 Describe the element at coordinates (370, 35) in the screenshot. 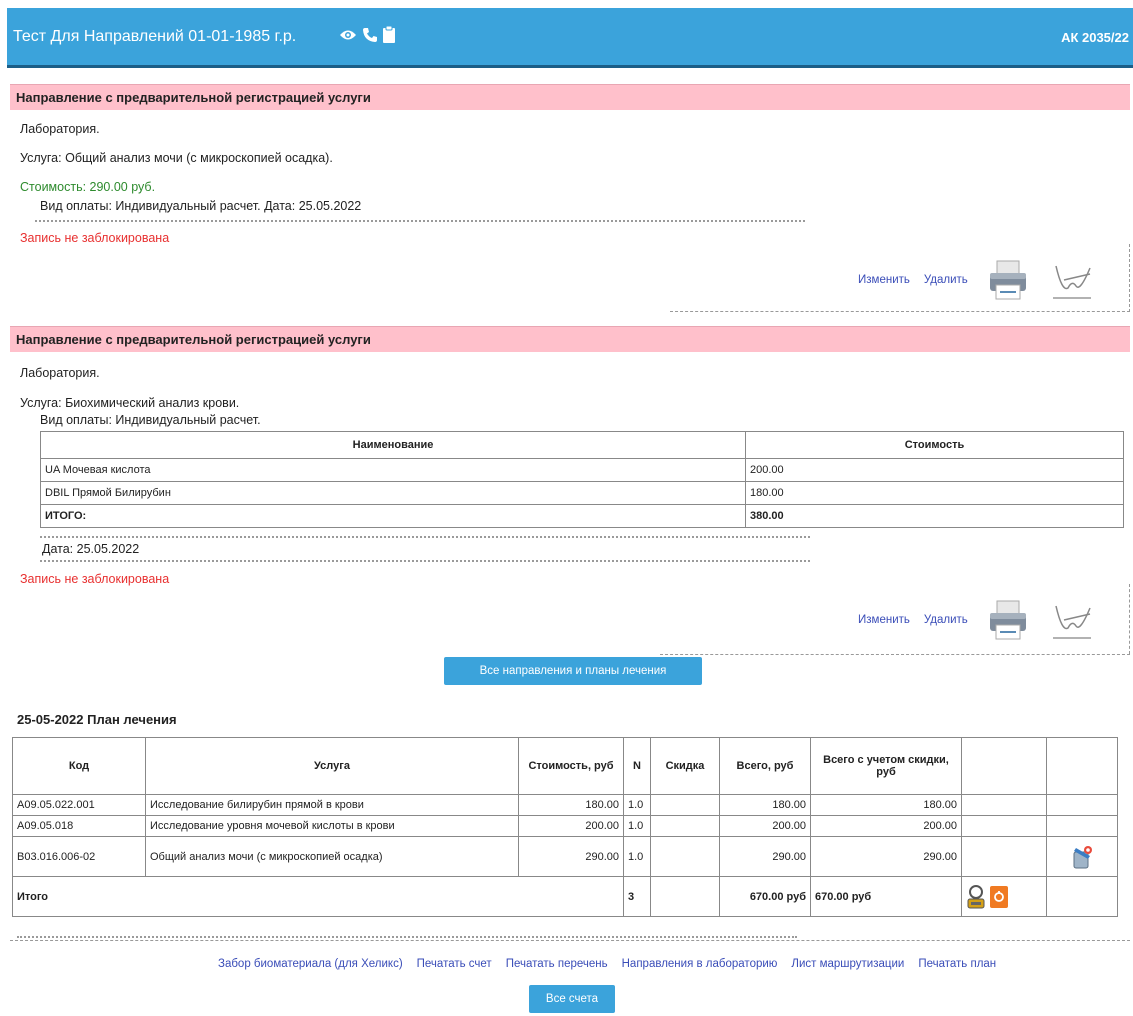

I see `phone-icon` at that location.